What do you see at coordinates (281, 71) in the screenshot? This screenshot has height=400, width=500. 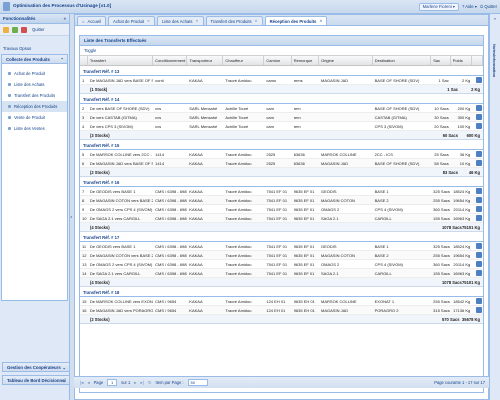 I see `group-header: Transfert Réf. # 13` at bounding box center [281, 71].